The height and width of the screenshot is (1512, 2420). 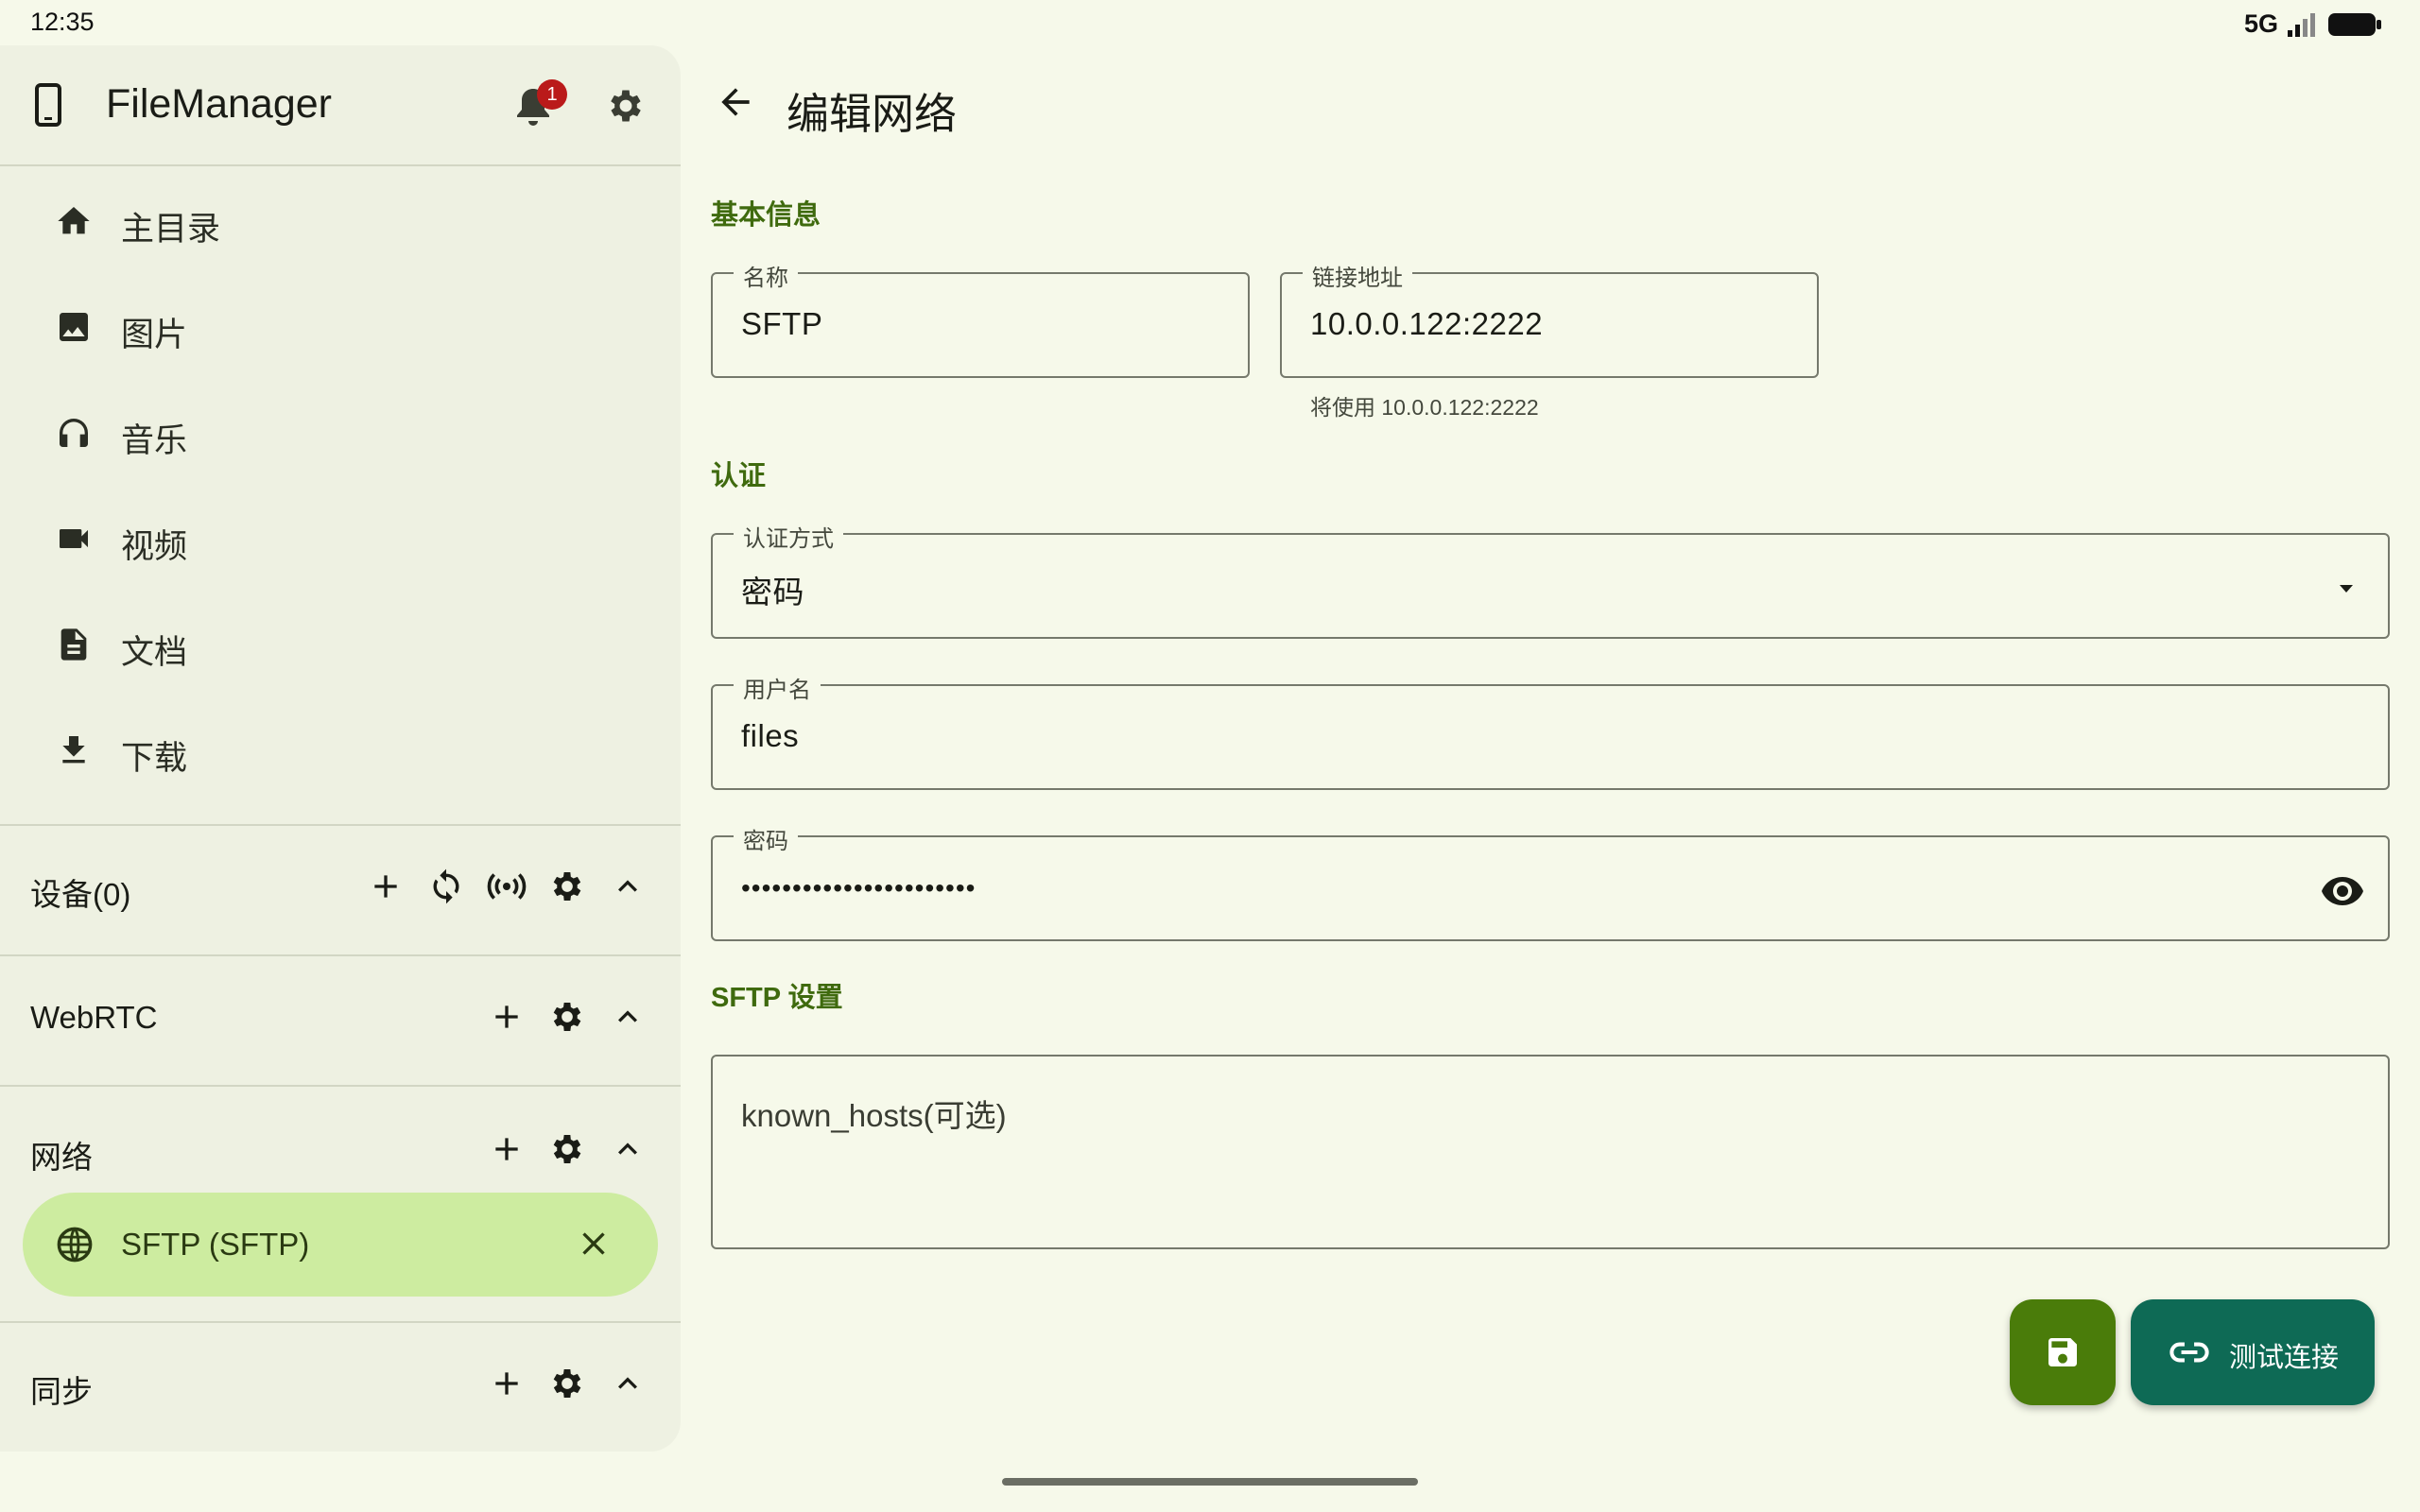 I want to click on close-icon, so click(x=594, y=1244).